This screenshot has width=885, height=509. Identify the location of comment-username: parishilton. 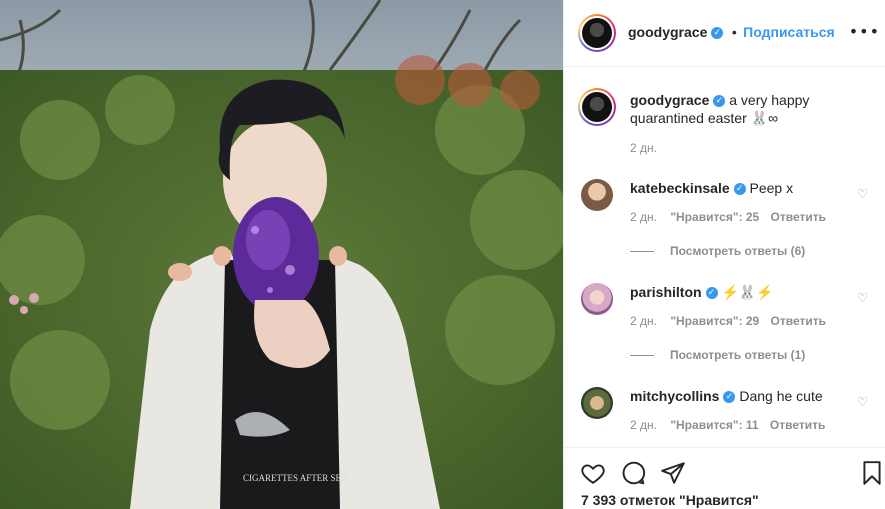
(666, 292).